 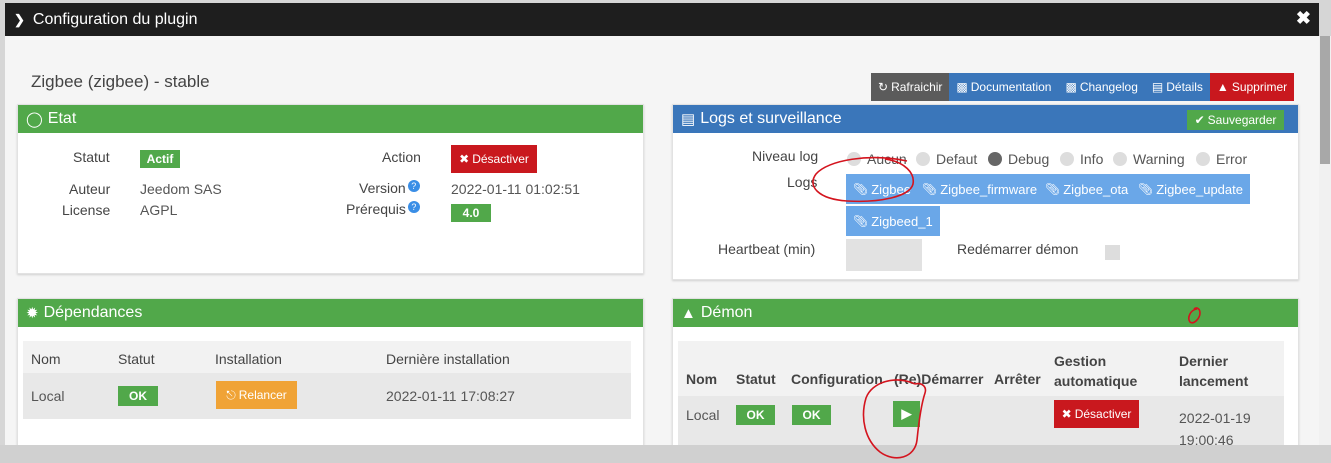 I want to click on relaunch-button: ⎋ Relancer, so click(x=256, y=395).